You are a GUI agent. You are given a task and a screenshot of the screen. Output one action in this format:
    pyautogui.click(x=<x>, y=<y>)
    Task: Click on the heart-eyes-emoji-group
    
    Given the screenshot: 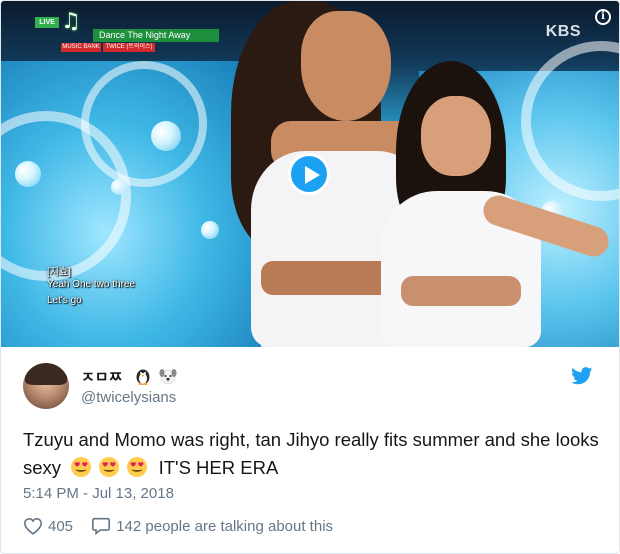 What is the action you would take?
    pyautogui.click(x=109, y=471)
    